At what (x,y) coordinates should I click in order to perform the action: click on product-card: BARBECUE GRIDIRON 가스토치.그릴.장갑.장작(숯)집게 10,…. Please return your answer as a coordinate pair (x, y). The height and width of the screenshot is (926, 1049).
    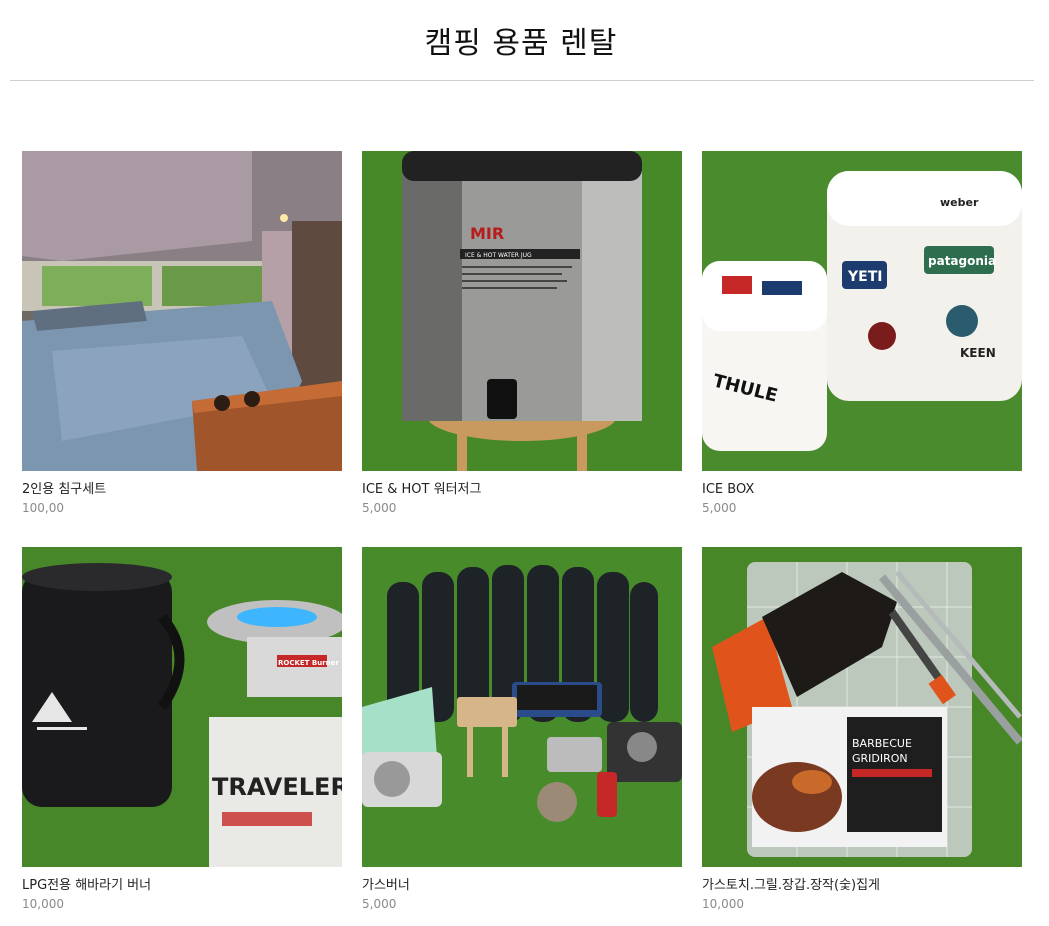
    Looking at the image, I should click on (862, 729).